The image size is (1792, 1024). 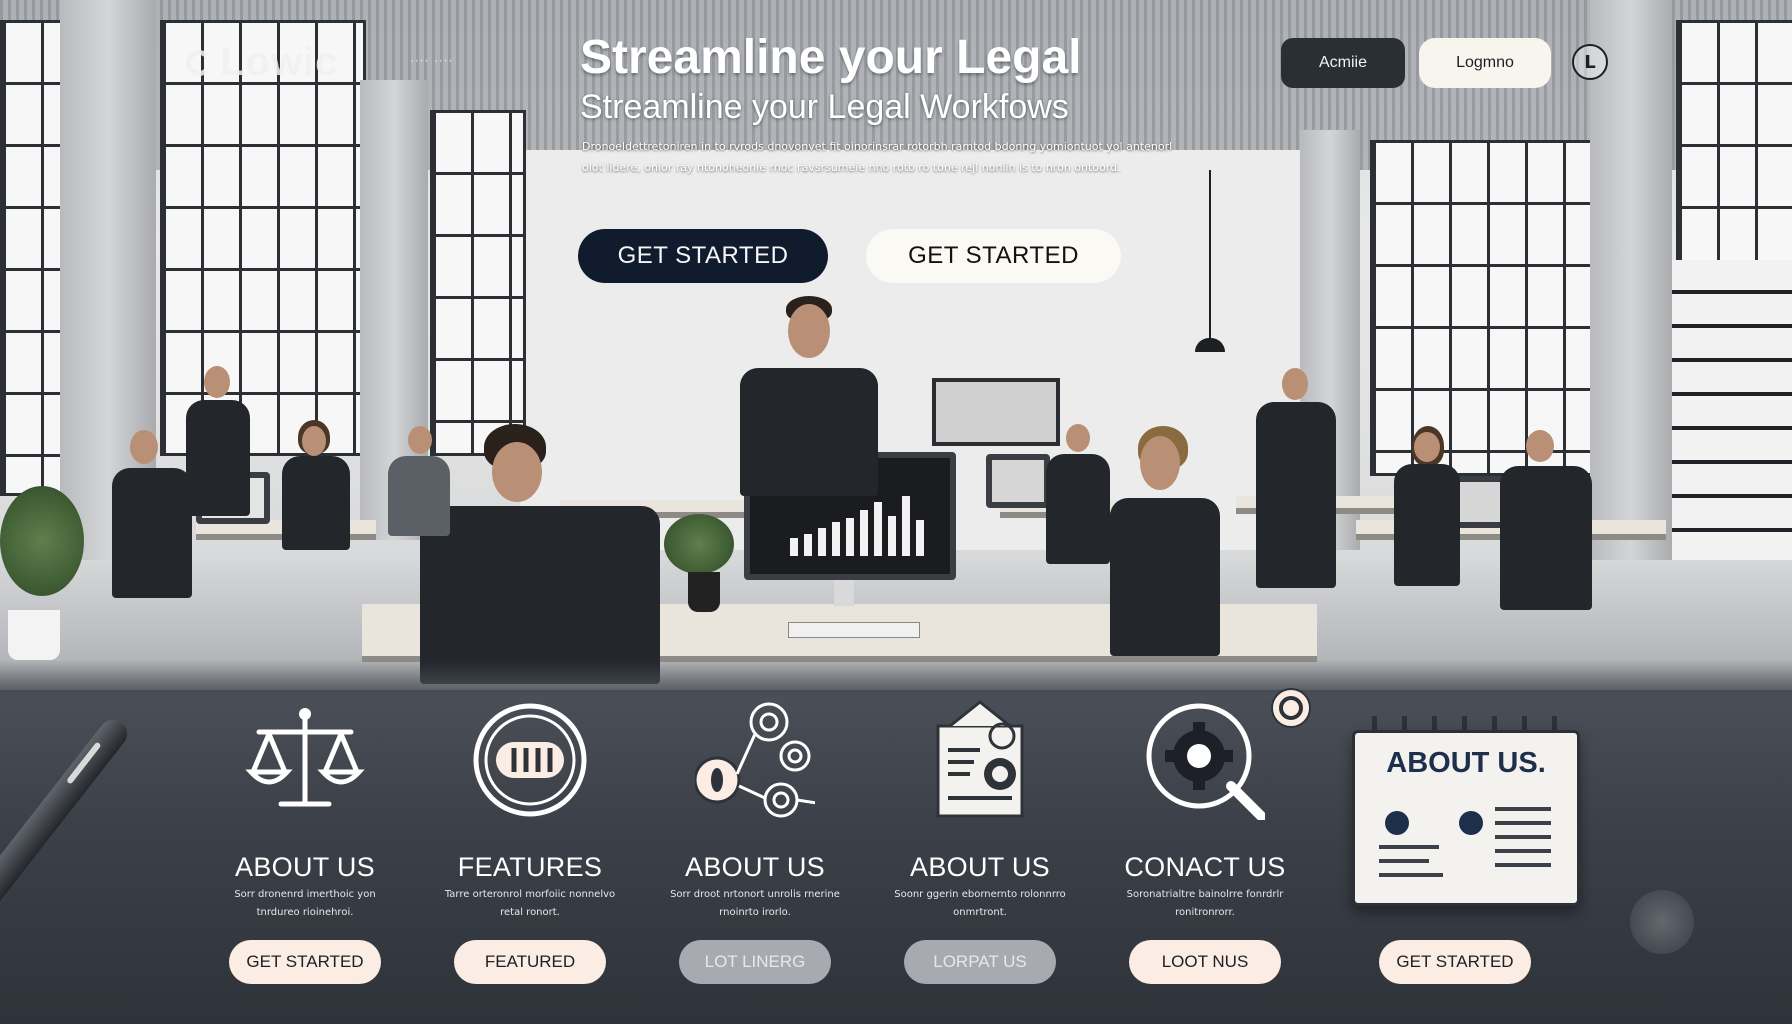 I want to click on gear-search-icon, so click(x=1205, y=761).